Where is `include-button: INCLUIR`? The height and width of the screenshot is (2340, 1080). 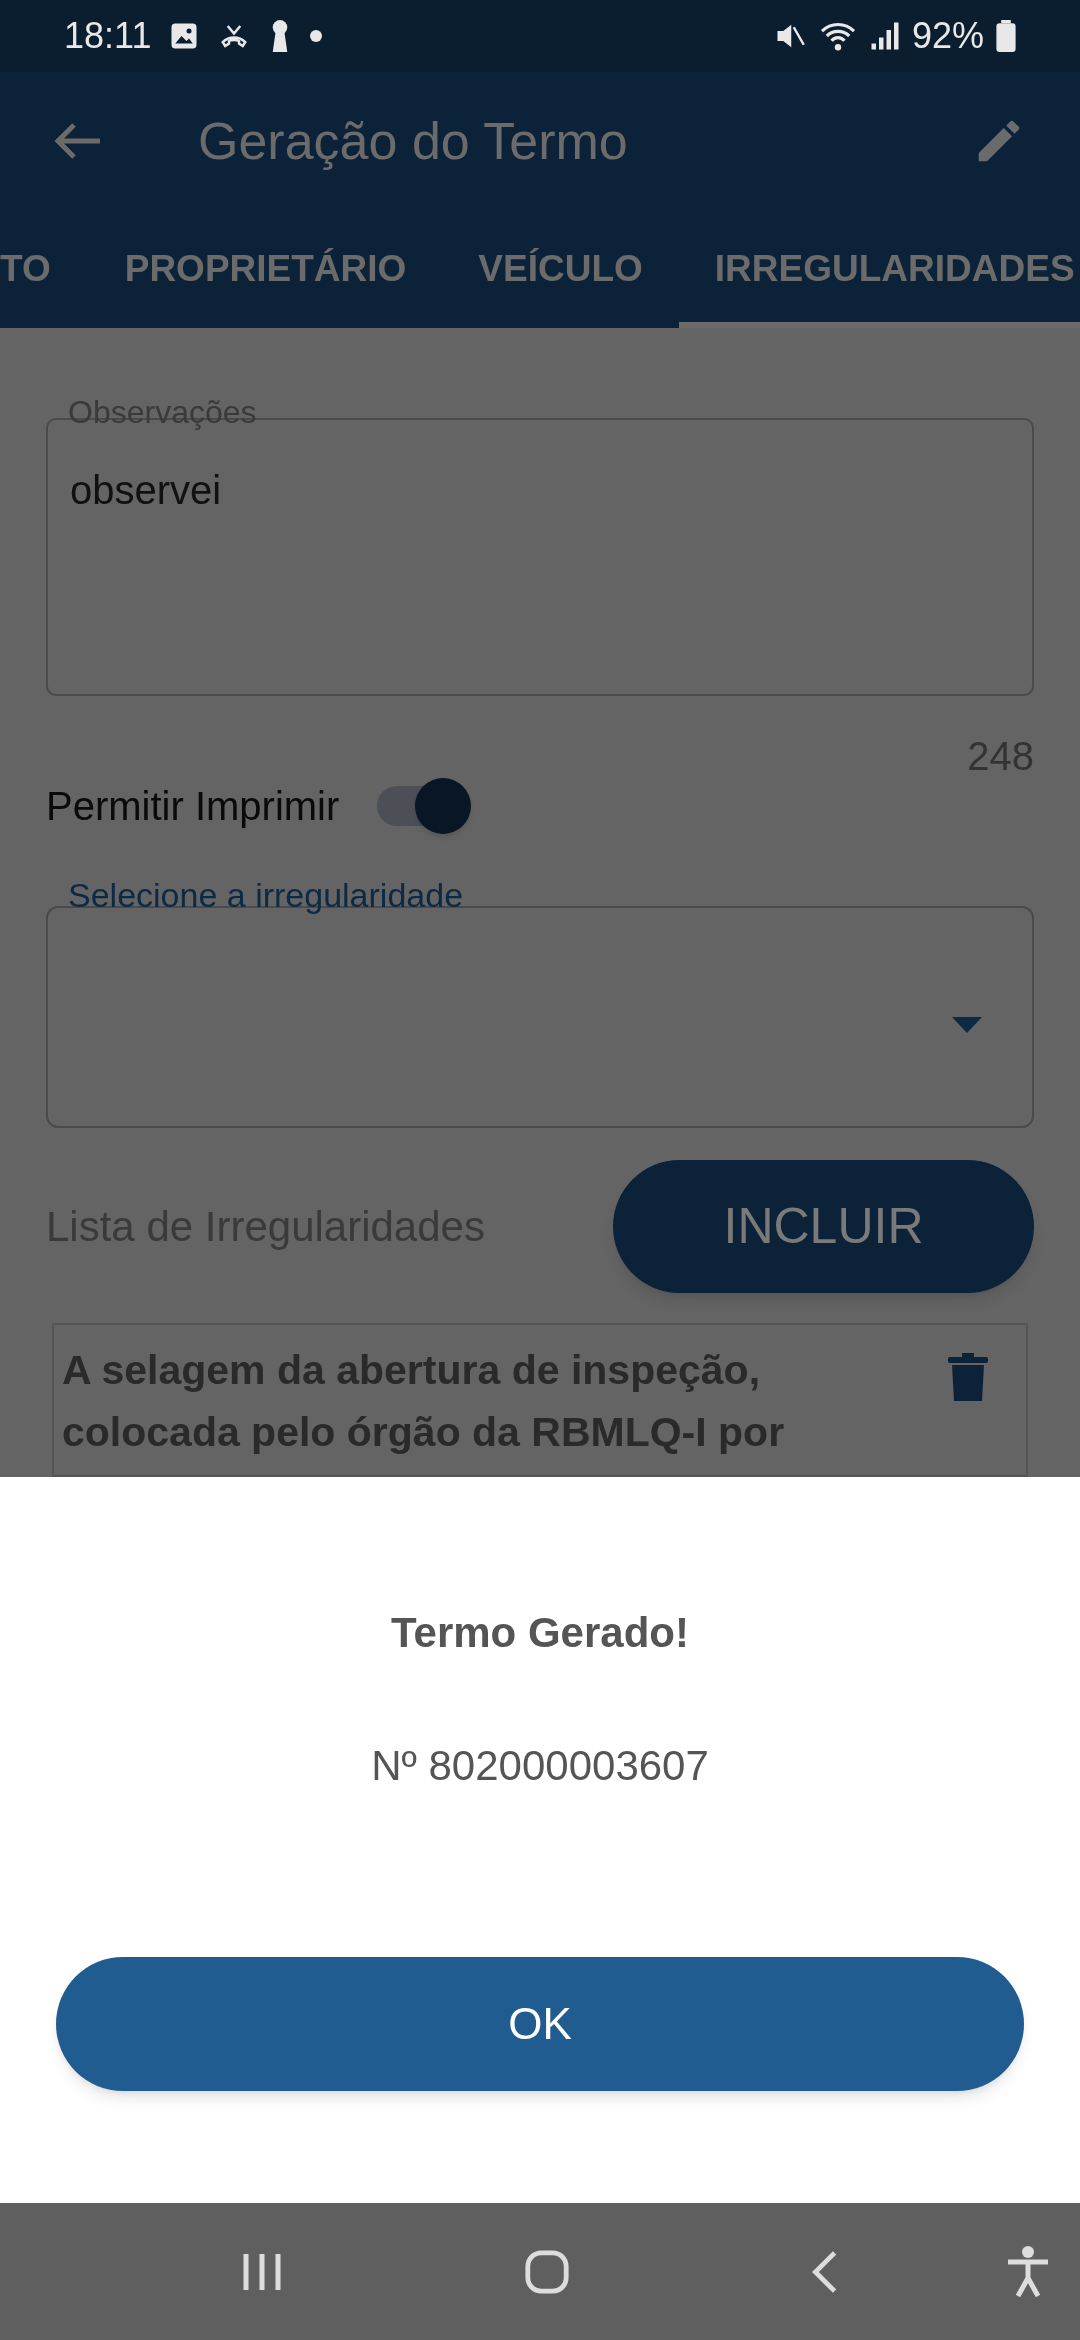
include-button: INCLUIR is located at coordinates (823, 1226).